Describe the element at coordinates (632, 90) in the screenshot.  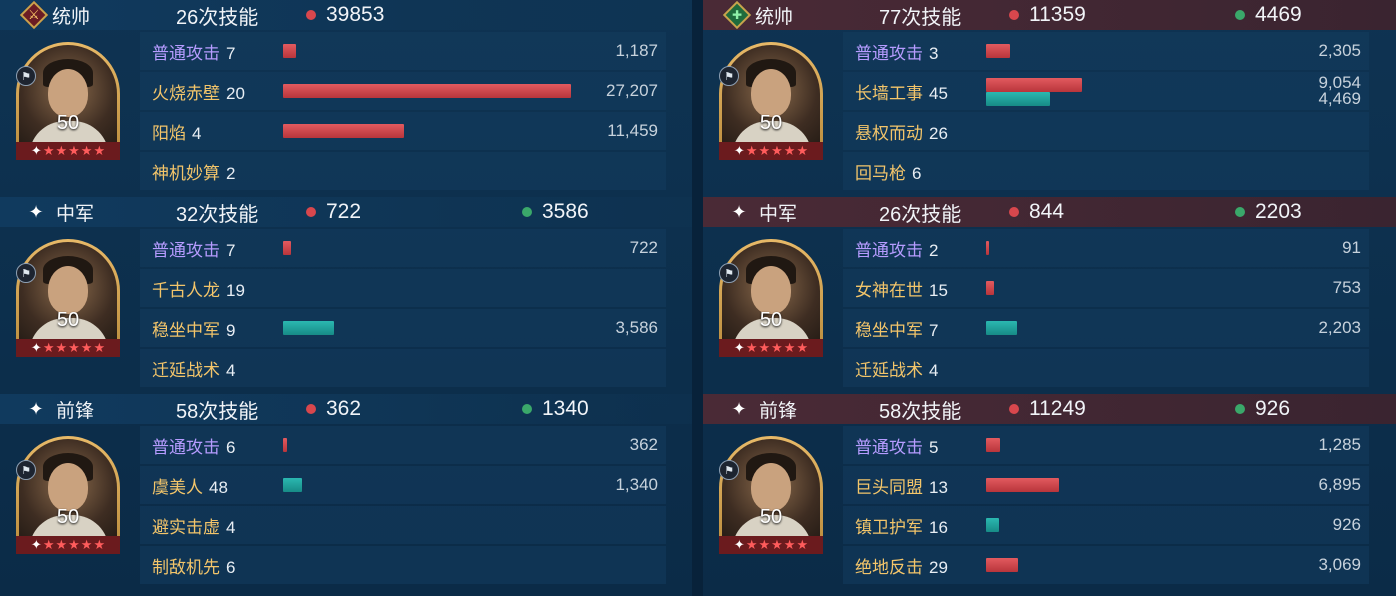
I see `damage-value: 27,207` at that location.